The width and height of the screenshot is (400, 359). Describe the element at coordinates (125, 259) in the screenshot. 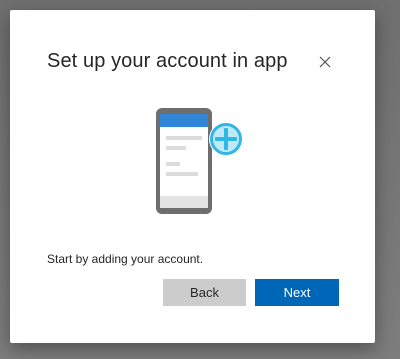

I see `instruction-text: Start by adding your account.` at that location.